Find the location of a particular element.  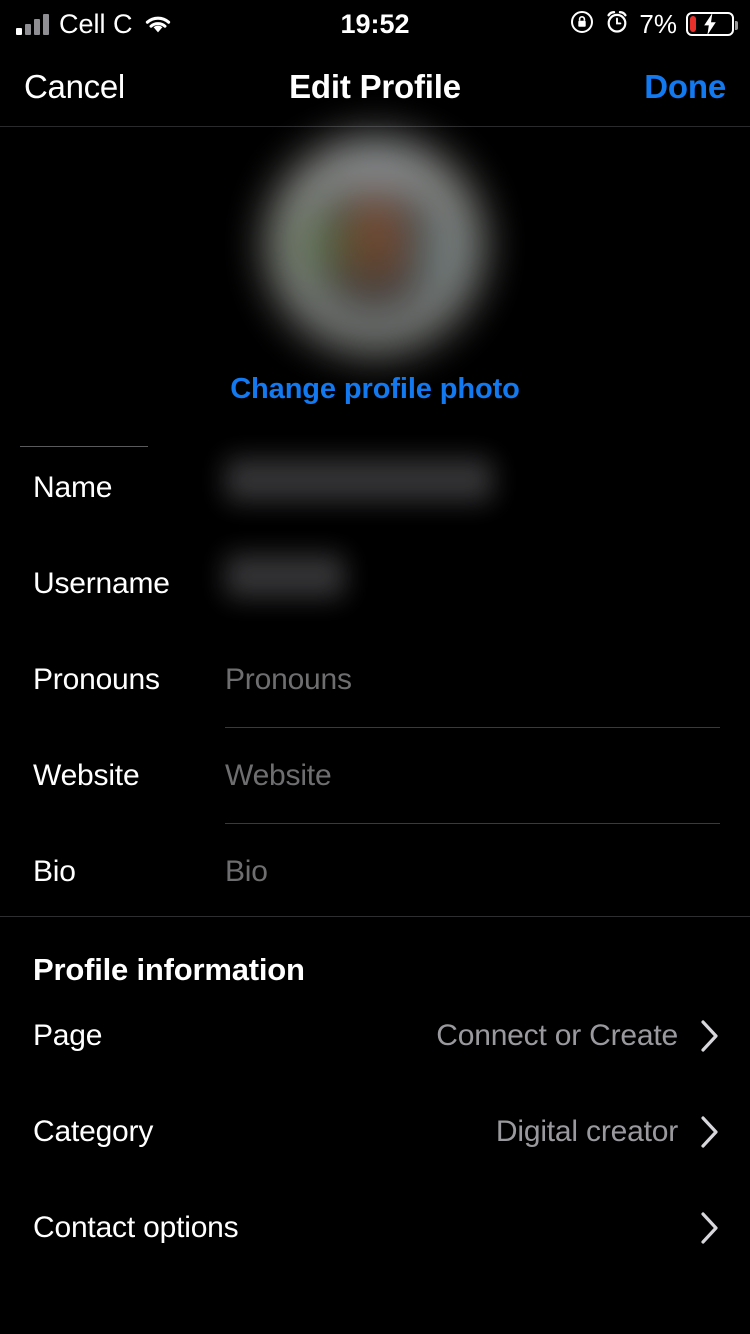

field-row-website: Website is located at coordinates (375, 776).